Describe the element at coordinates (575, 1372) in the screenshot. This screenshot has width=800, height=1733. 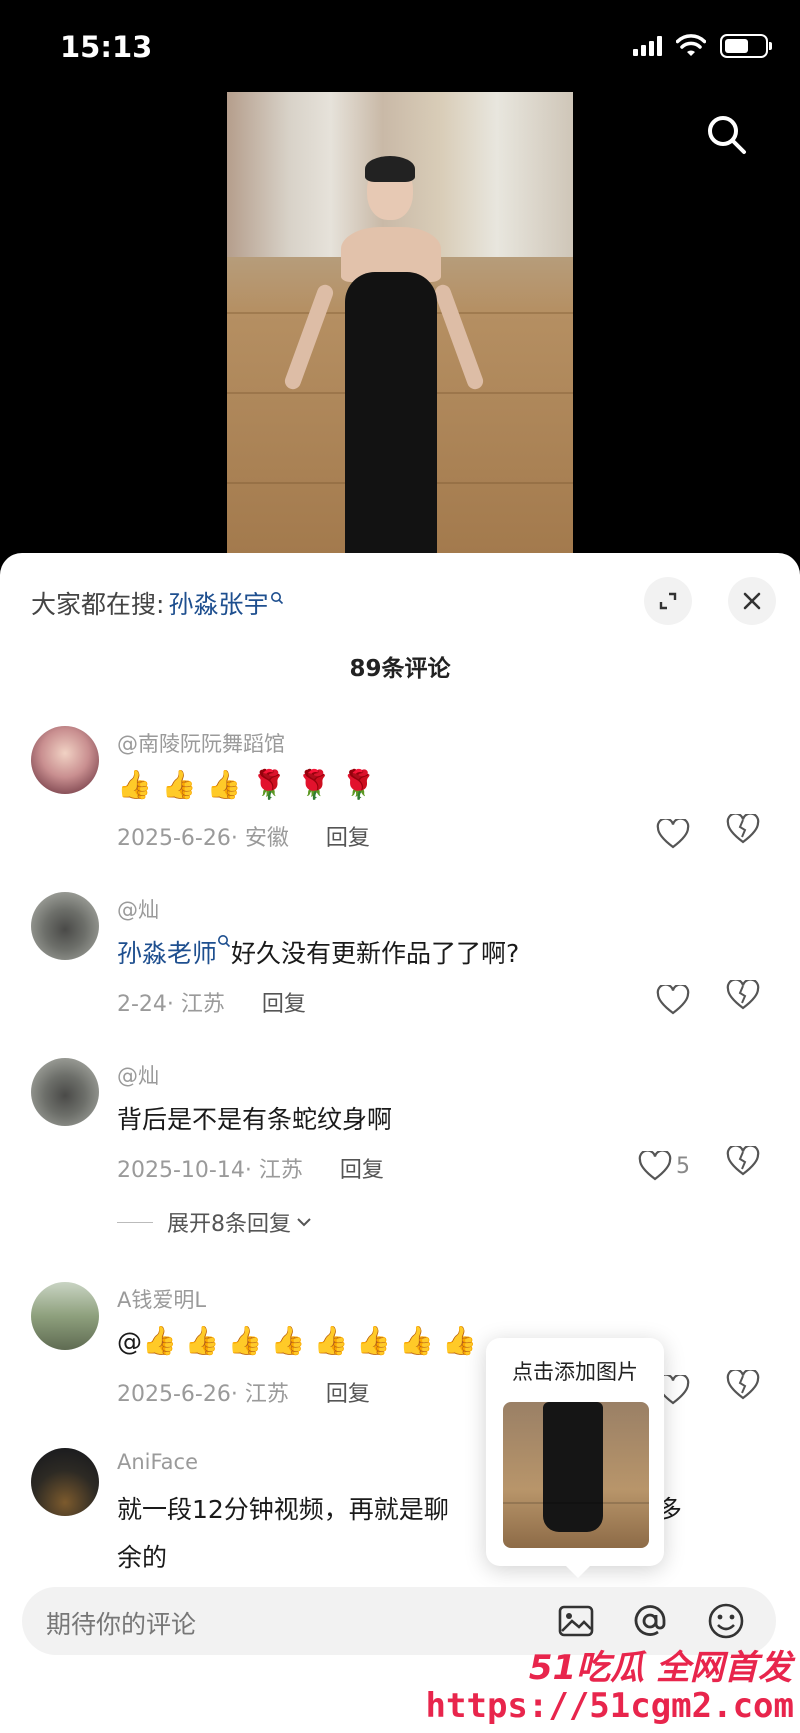
I see `popup-title: 点击添加图片` at that location.